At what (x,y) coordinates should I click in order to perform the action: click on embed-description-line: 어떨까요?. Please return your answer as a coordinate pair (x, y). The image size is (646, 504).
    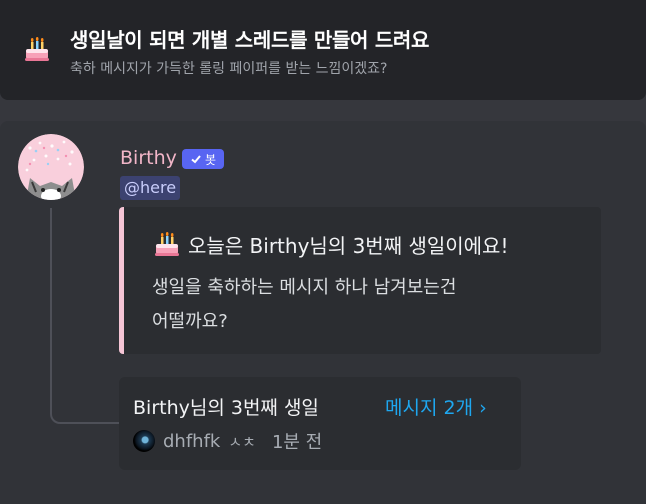
    Looking at the image, I should click on (190, 321).